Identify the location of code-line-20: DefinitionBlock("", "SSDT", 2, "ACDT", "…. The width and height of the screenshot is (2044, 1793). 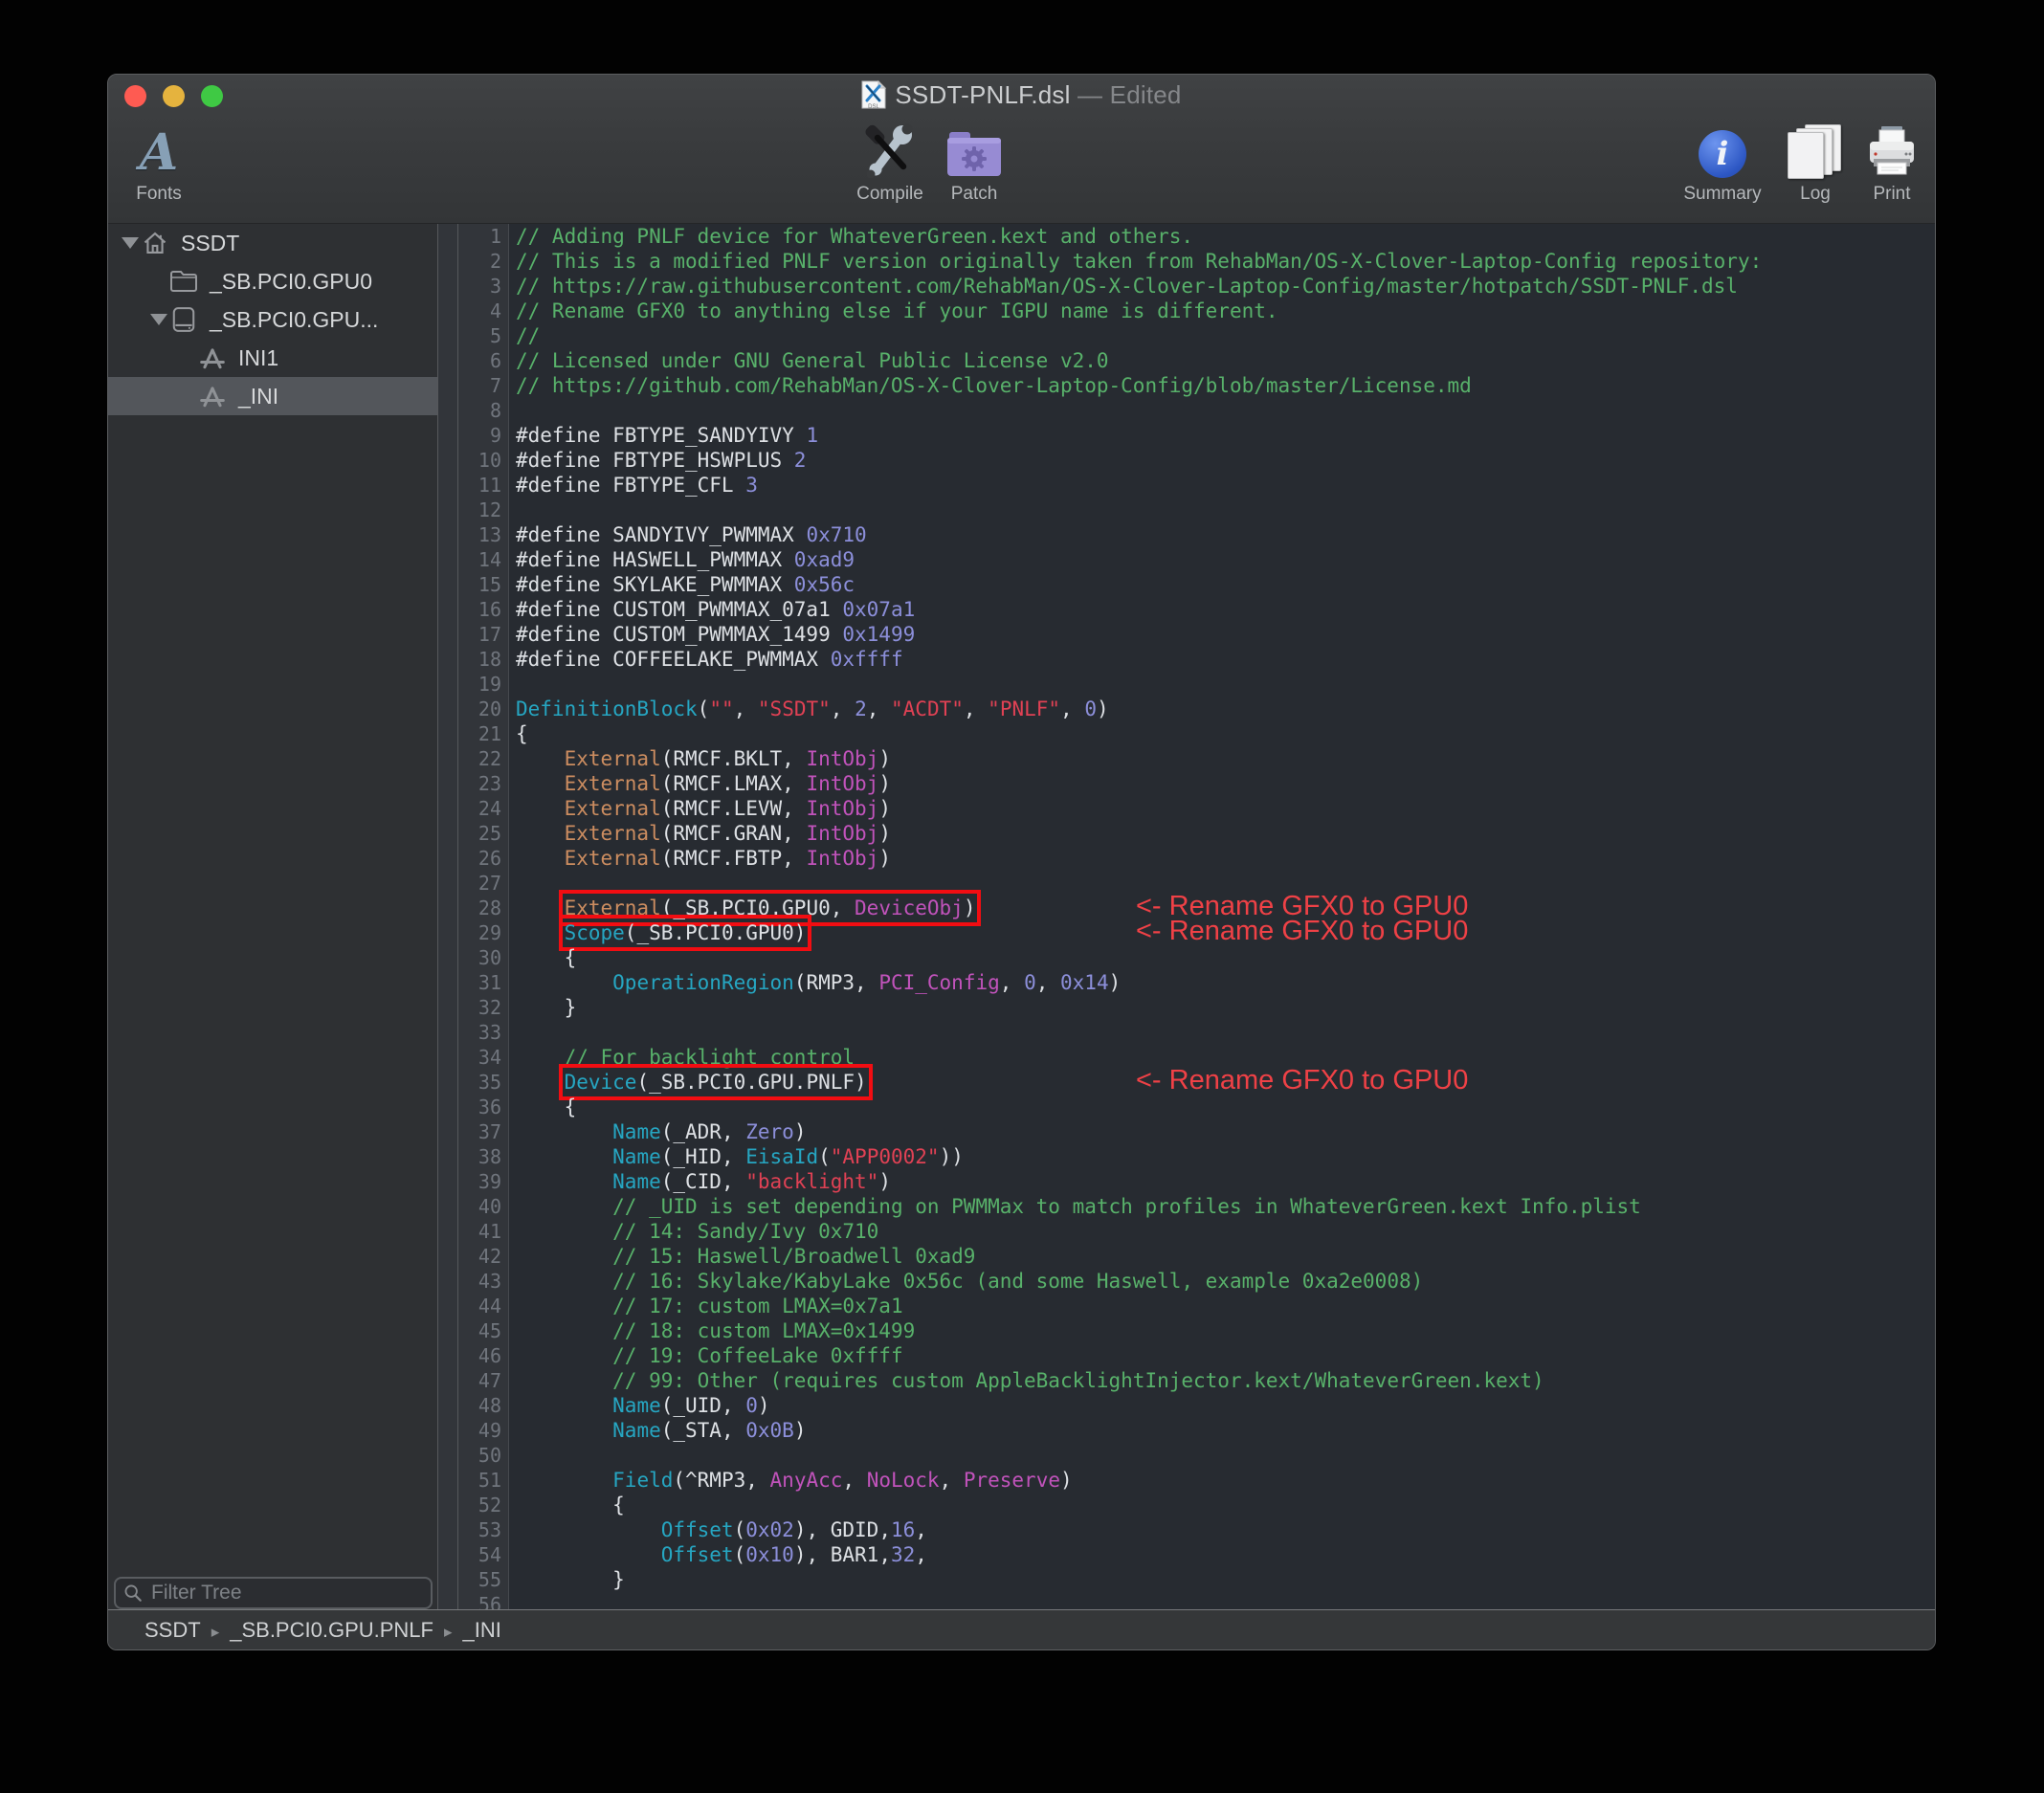
(812, 708).